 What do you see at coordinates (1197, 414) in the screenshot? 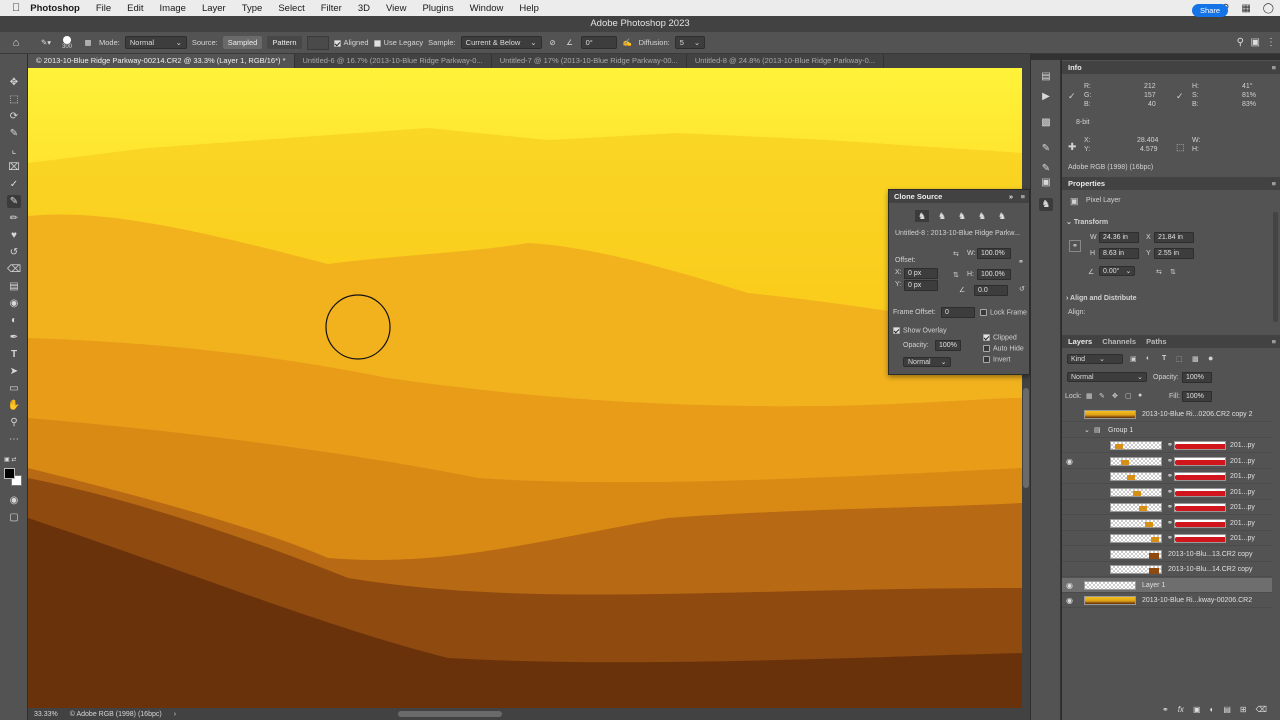
I see `layer-name: 2013-10-Blue Ri...0206.CR2 copy 2` at bounding box center [1197, 414].